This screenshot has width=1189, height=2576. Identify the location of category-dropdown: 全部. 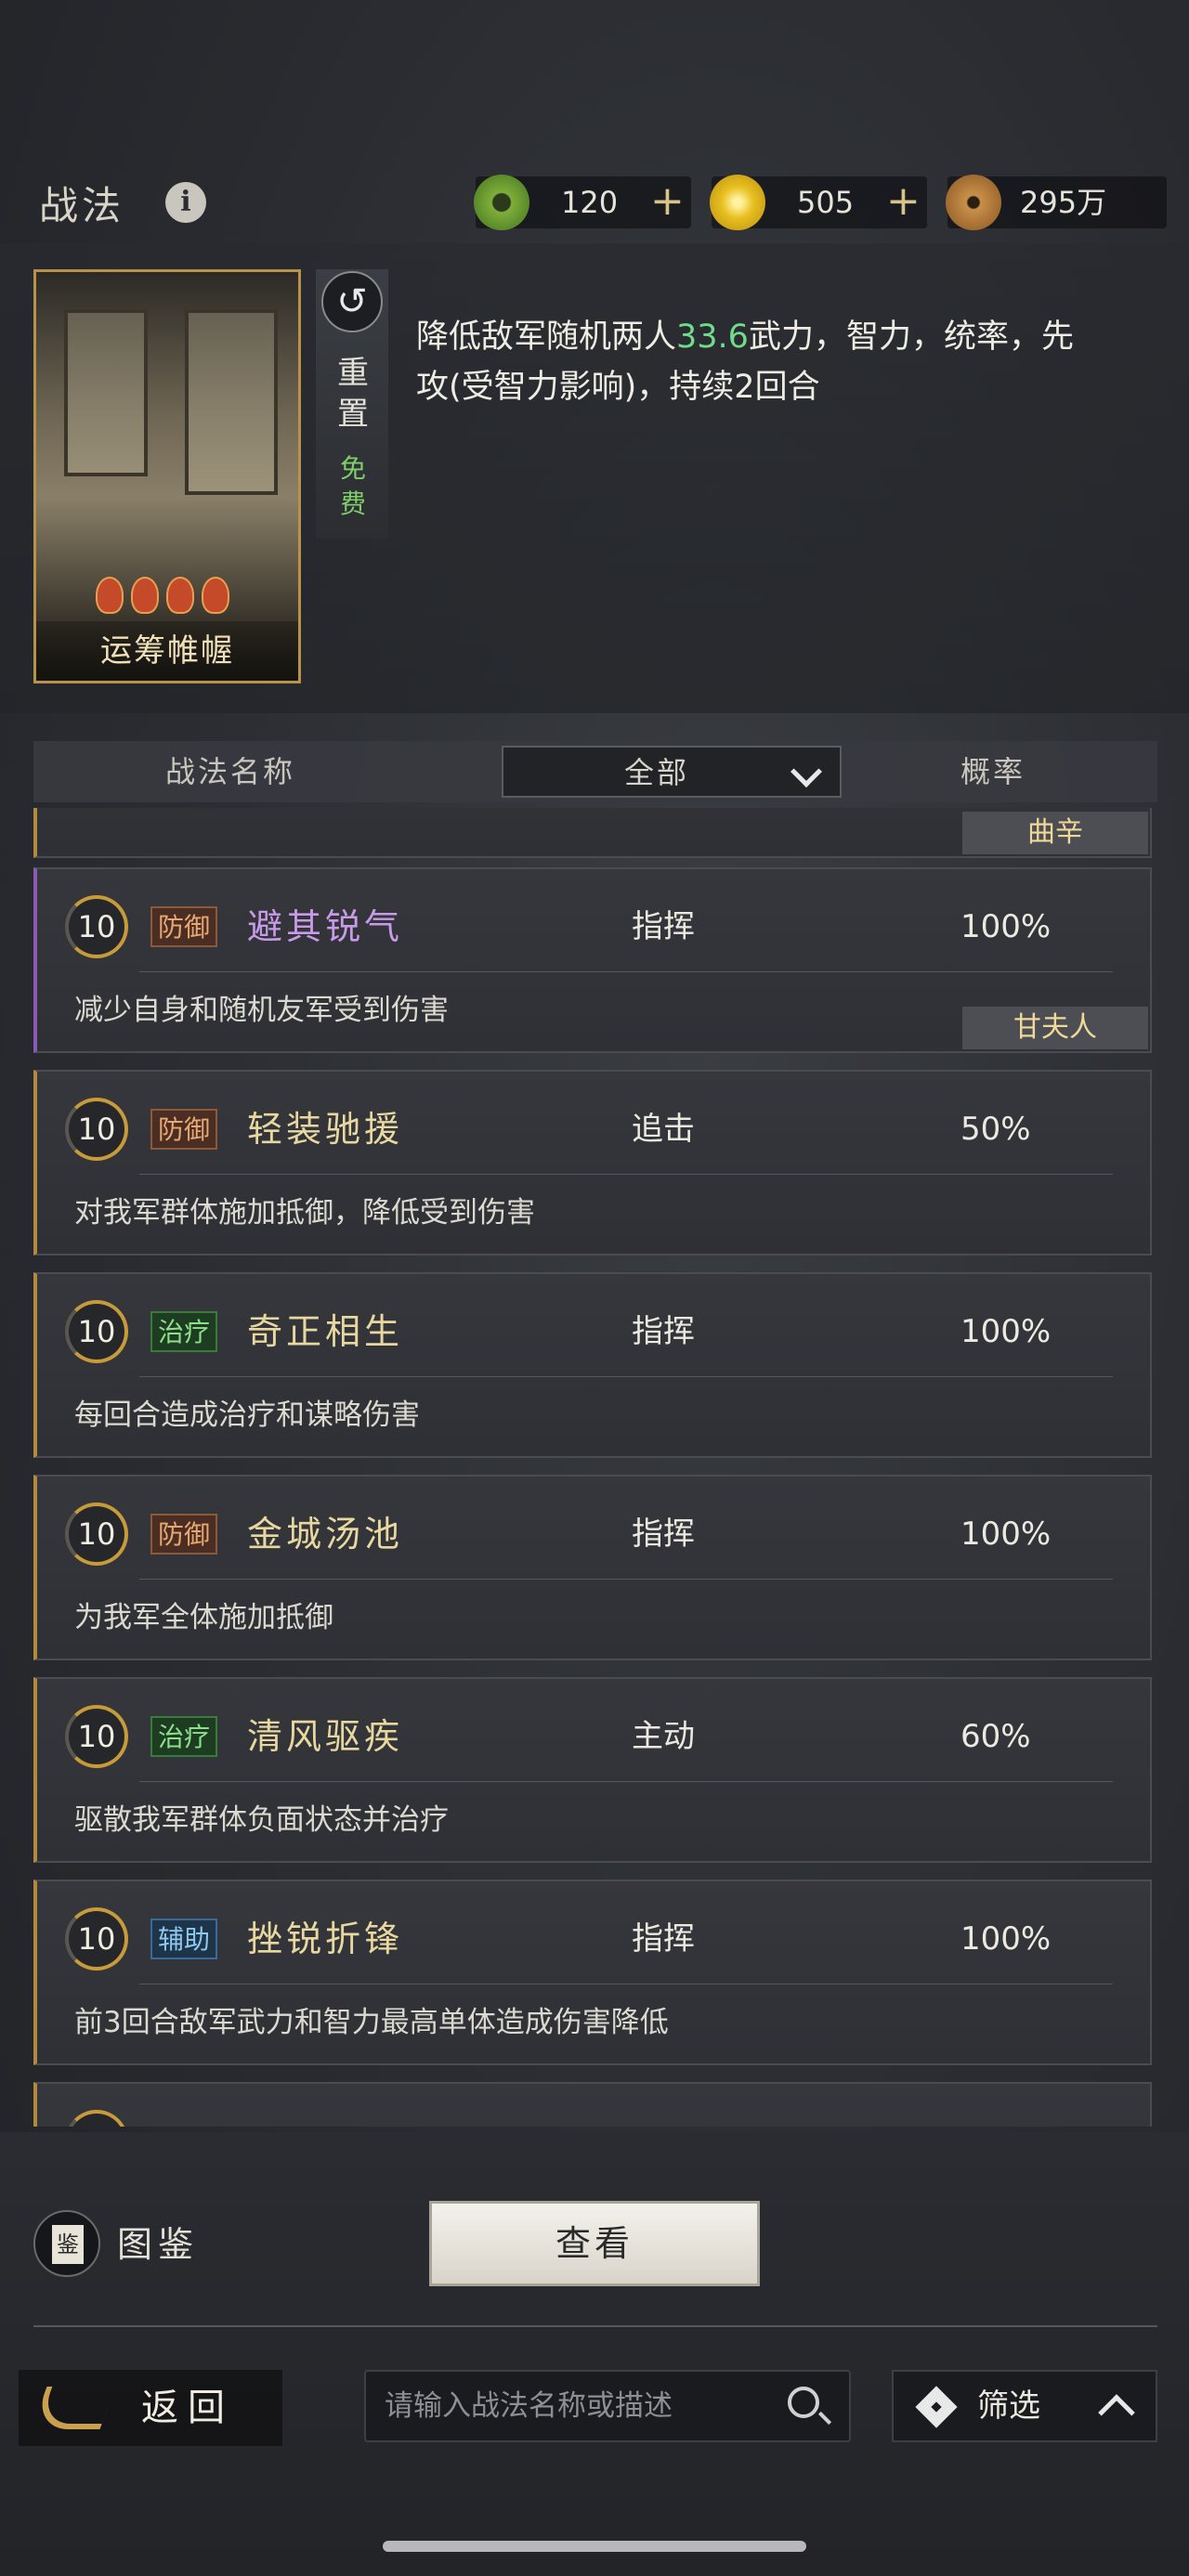
(672, 772).